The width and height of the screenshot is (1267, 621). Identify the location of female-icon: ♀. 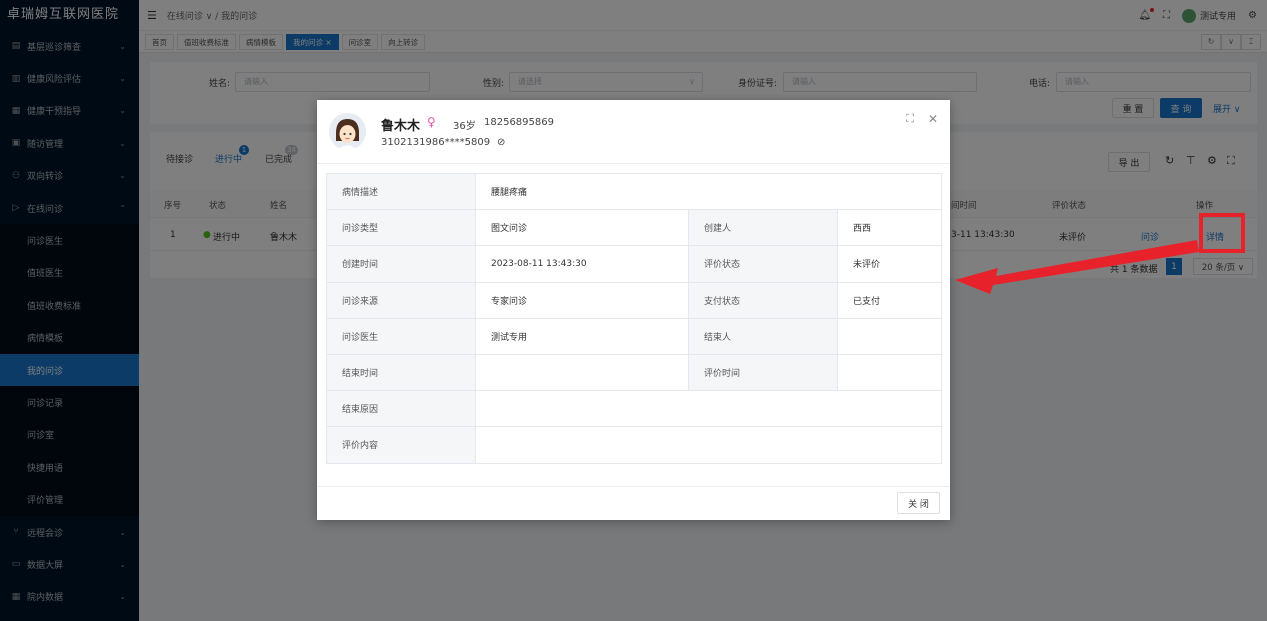
(431, 122).